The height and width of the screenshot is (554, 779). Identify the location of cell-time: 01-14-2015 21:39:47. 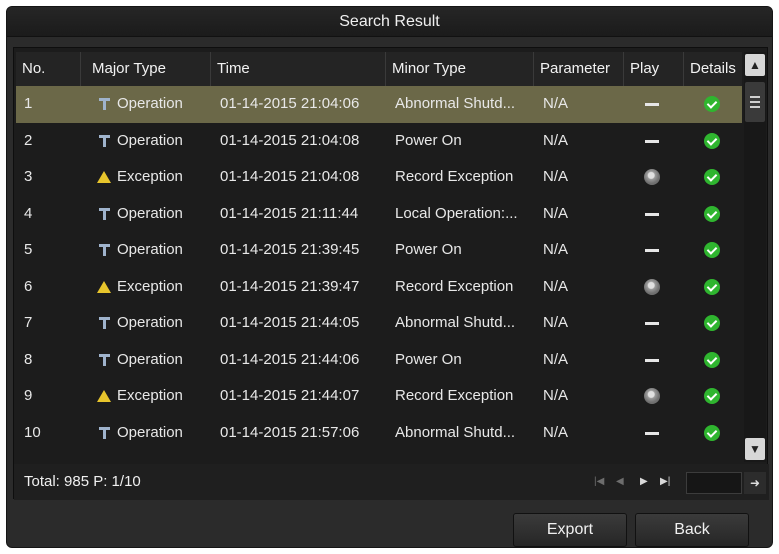
(290, 286).